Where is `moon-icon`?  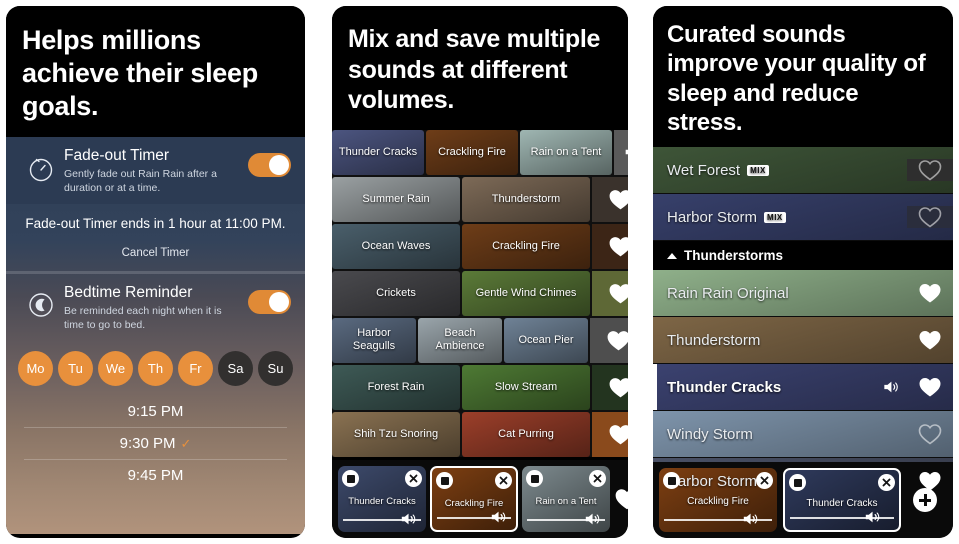
moon-icon is located at coordinates (41, 302).